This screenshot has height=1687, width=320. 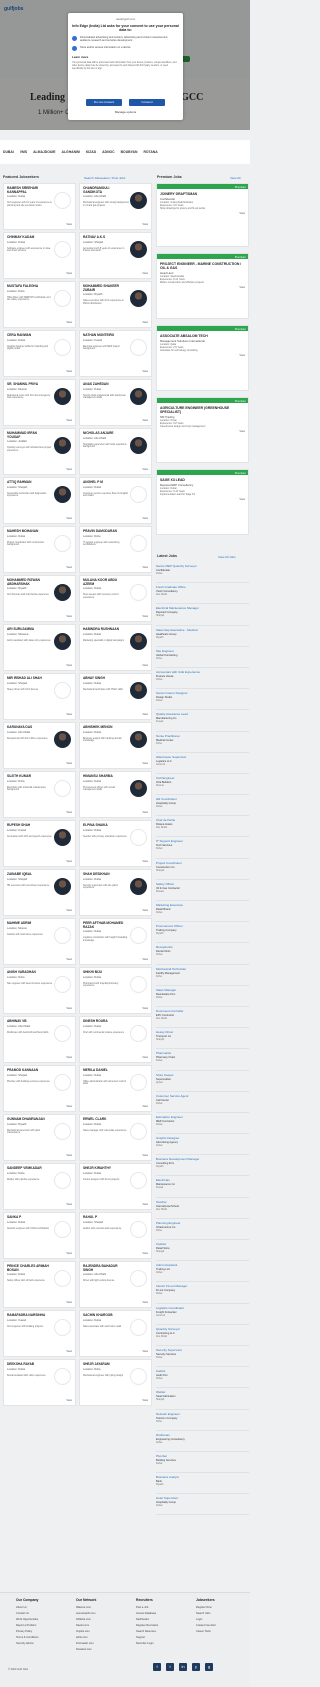 What do you see at coordinates (8, 152) in the screenshot?
I see `client-logo: DUBAI` at bounding box center [8, 152].